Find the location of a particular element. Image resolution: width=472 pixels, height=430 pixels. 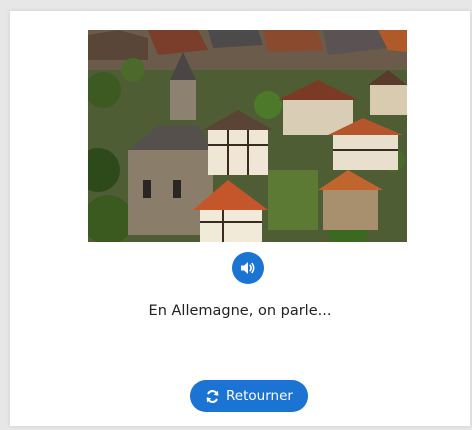

flip-button-label: Retourner is located at coordinates (259, 396).